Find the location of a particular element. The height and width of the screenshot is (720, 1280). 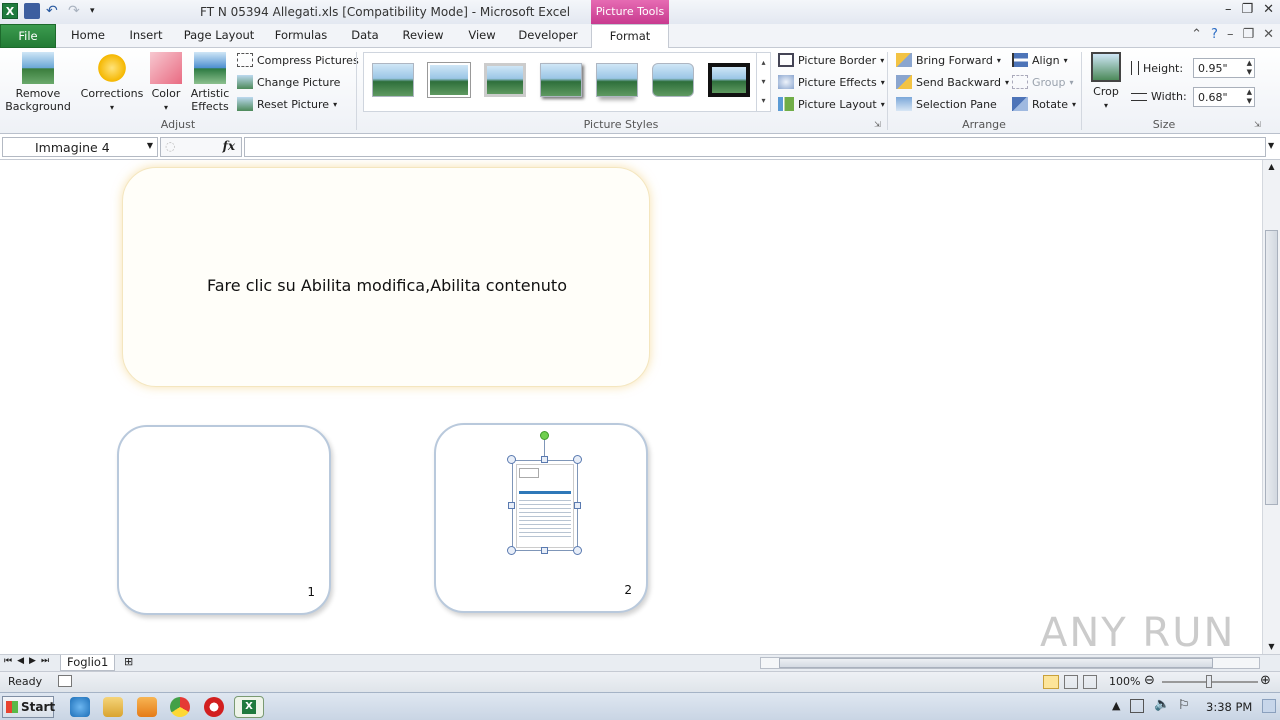

resize-handle-e is located at coordinates (577, 505).